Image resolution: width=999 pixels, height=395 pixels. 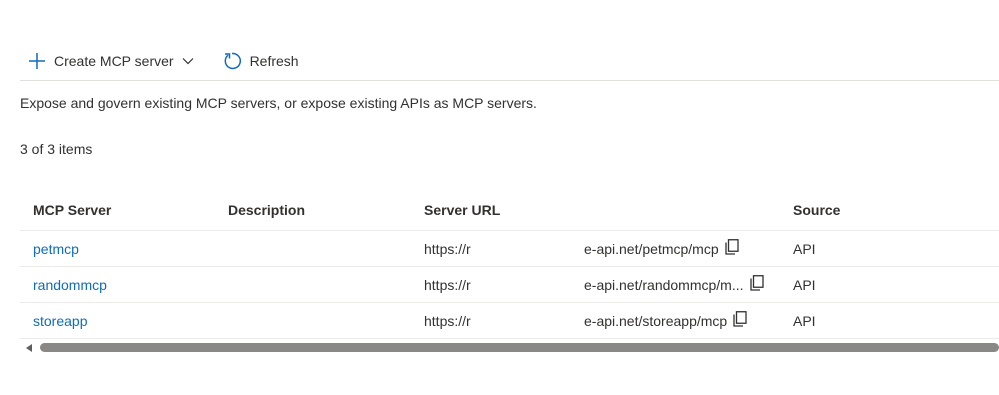 I want to click on server-url-text: e-api.net/storeapp/mcp, so click(x=656, y=320).